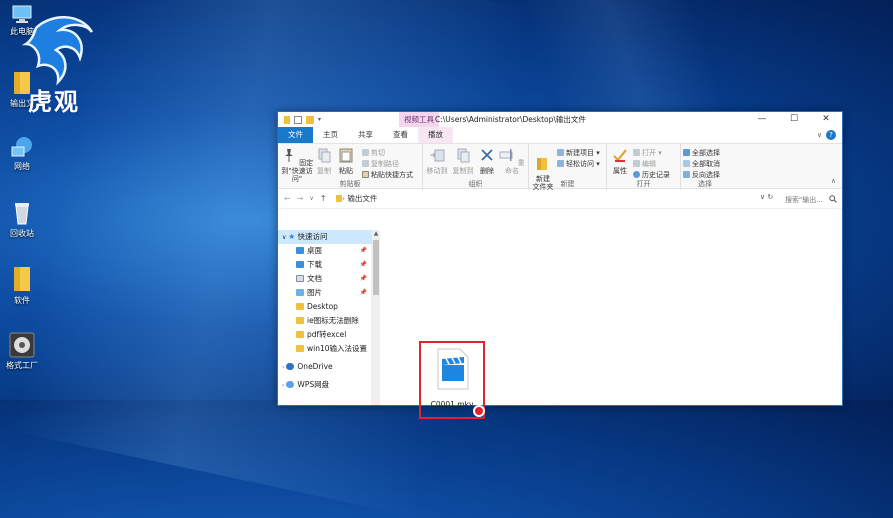 This screenshot has width=893, height=518. What do you see at coordinates (437, 155) in the screenshot?
I see `move-to-icon` at bounding box center [437, 155].